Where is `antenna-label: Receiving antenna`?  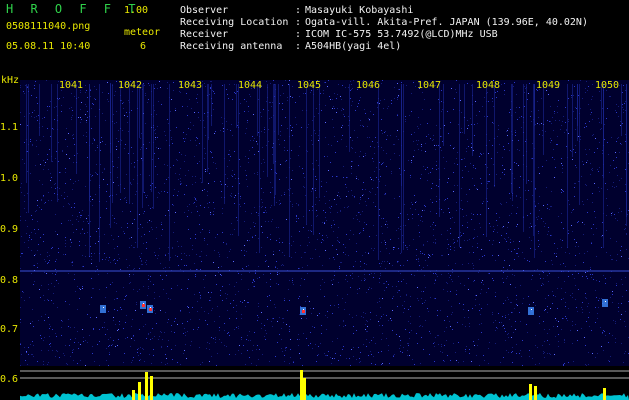
antenna-label: Receiving antenna is located at coordinates (231, 46).